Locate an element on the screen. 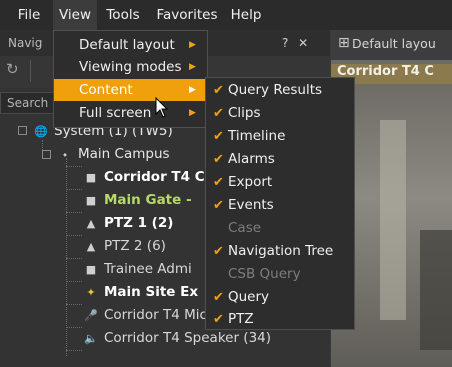 This screenshot has height=367, width=452. tree-item-site: ⬩ Main Campus is located at coordinates (114, 154).